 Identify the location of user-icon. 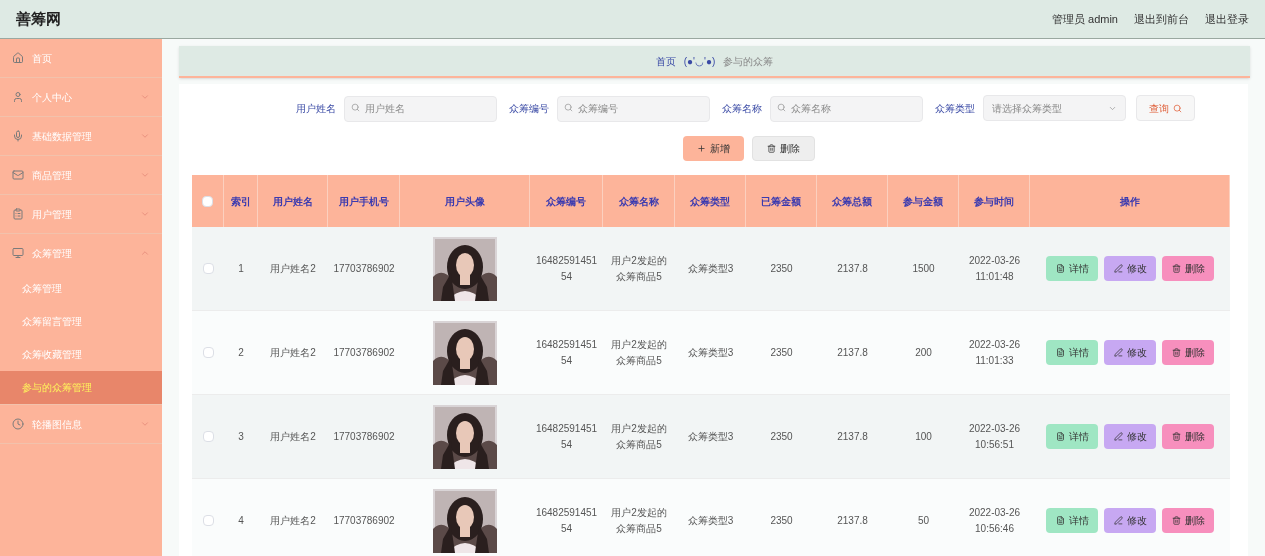
(18, 97).